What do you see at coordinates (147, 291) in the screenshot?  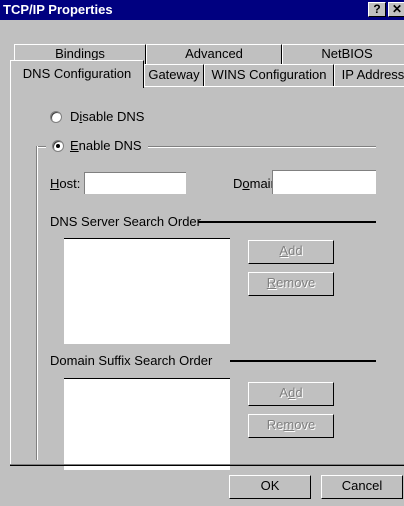 I see `dns-server-list` at bounding box center [147, 291].